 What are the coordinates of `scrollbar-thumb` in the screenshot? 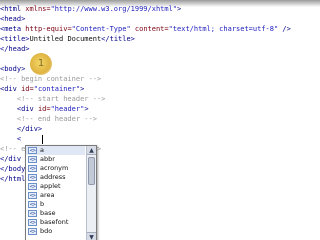 It's located at (91, 171).